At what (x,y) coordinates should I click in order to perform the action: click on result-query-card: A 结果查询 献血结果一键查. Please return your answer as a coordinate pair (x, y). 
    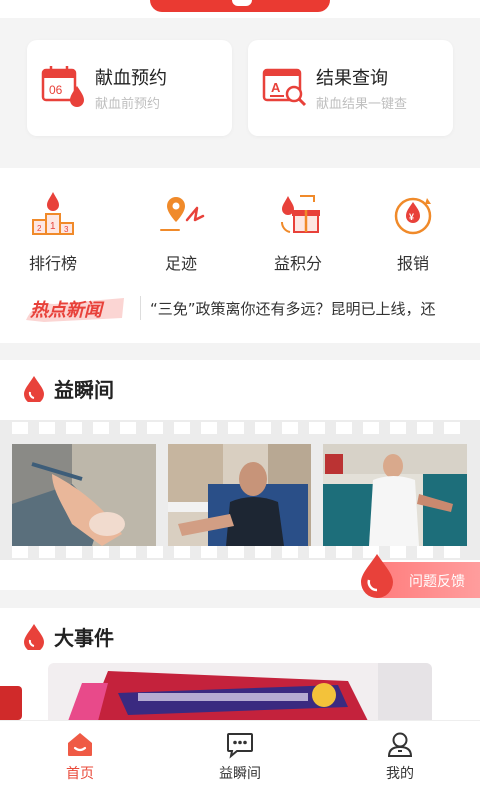
    Looking at the image, I should click on (350, 88).